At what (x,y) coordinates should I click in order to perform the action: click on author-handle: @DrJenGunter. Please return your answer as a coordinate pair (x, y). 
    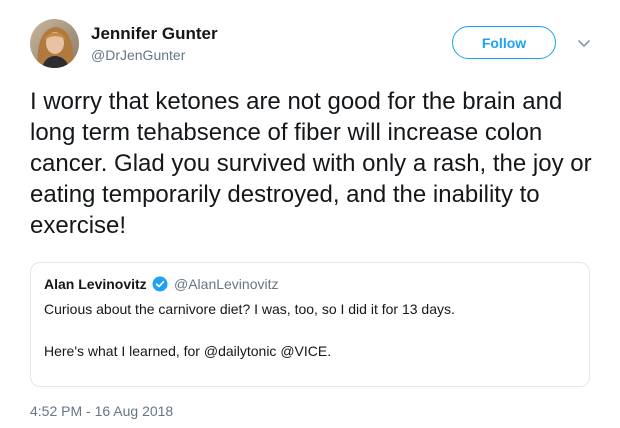
    Looking at the image, I should click on (138, 55).